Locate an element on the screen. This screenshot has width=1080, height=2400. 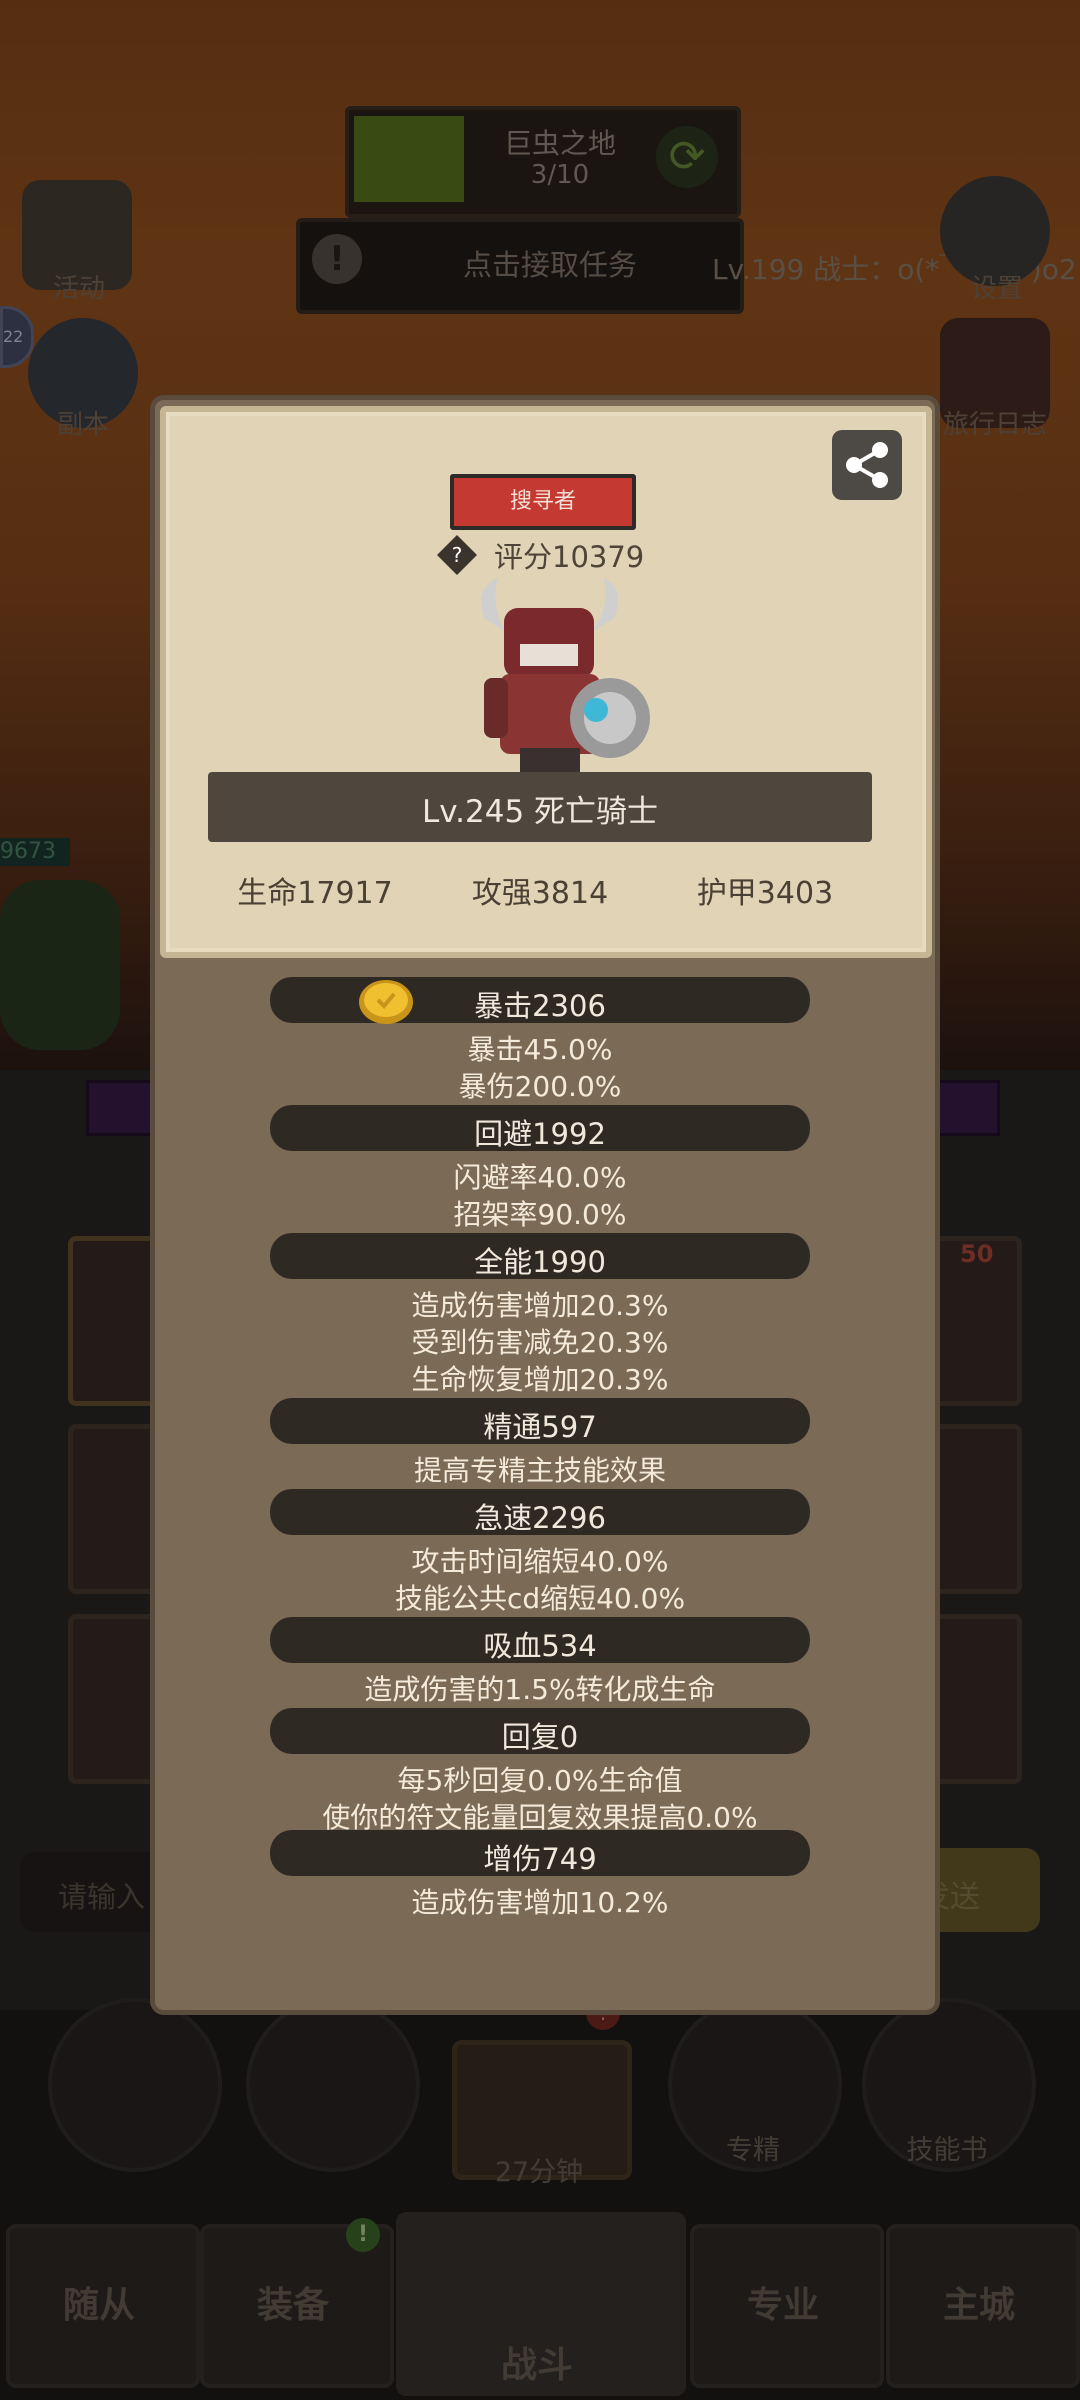
stat-line: 闪避率40.0% is located at coordinates (540, 1177).